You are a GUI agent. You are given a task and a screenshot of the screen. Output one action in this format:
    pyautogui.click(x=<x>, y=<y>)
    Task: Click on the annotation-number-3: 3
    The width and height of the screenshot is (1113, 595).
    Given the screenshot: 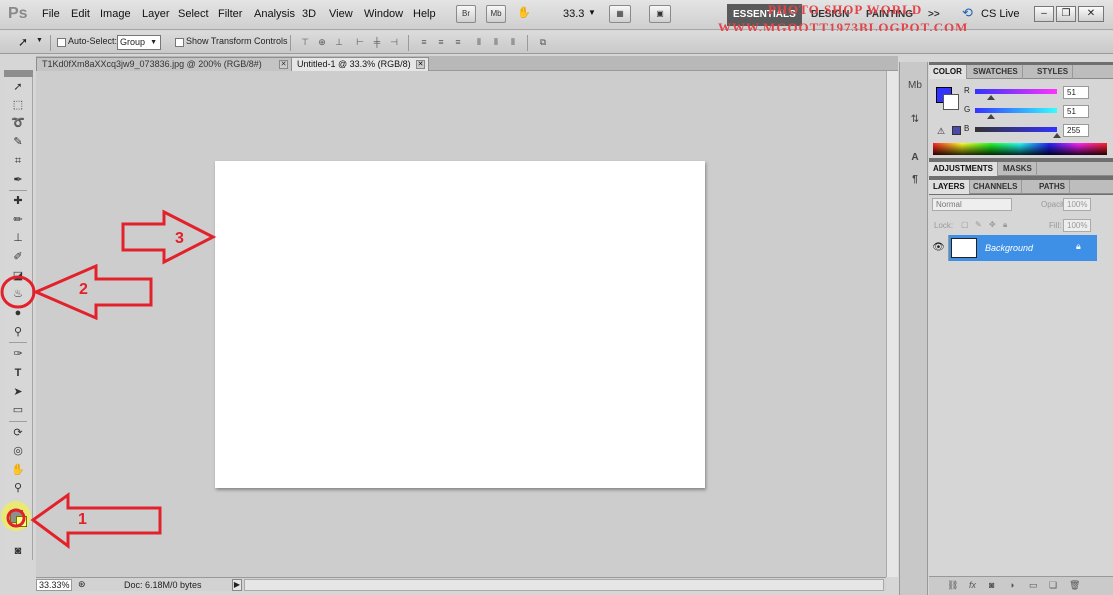 What is the action you would take?
    pyautogui.click(x=179, y=238)
    